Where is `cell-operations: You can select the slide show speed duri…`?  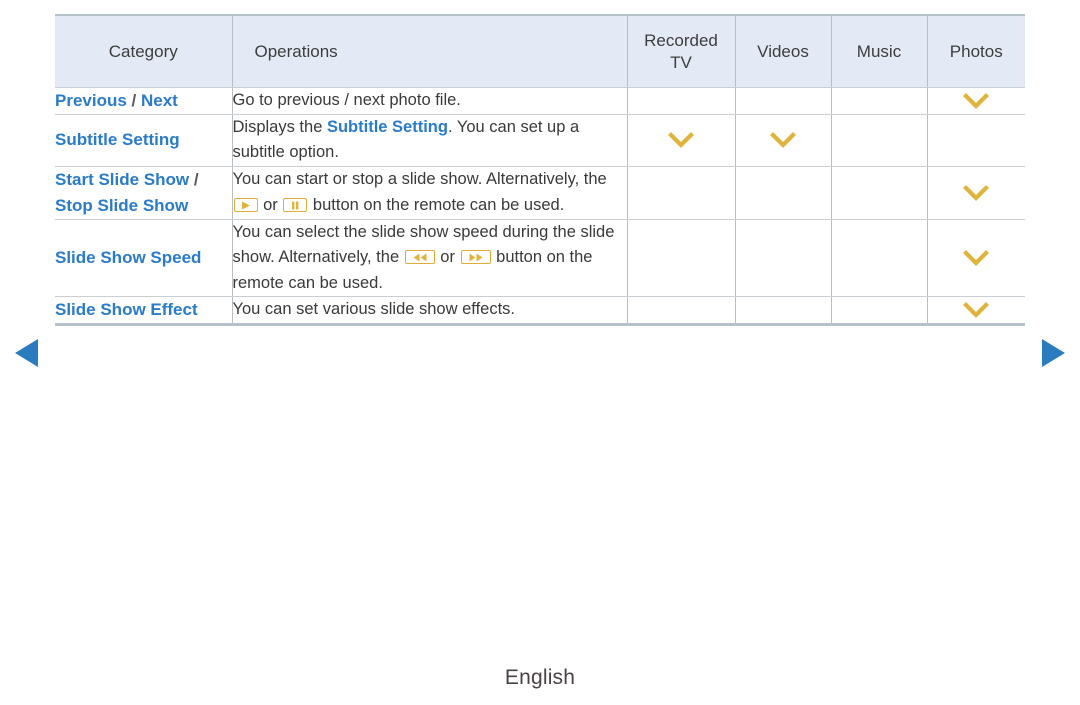
cell-operations: You can select the slide show speed duri… is located at coordinates (429, 258).